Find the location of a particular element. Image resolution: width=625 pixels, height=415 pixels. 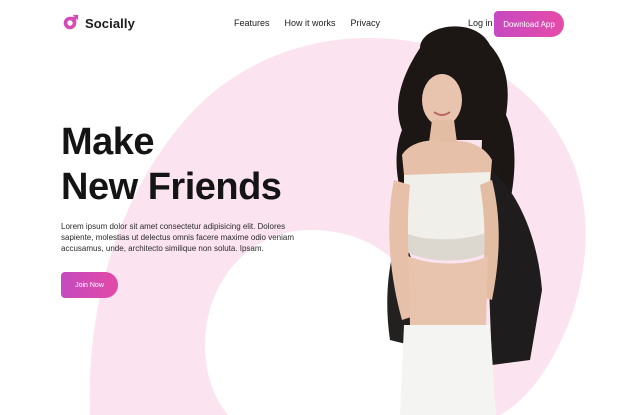

download-app-button: Download App is located at coordinates (529, 24).